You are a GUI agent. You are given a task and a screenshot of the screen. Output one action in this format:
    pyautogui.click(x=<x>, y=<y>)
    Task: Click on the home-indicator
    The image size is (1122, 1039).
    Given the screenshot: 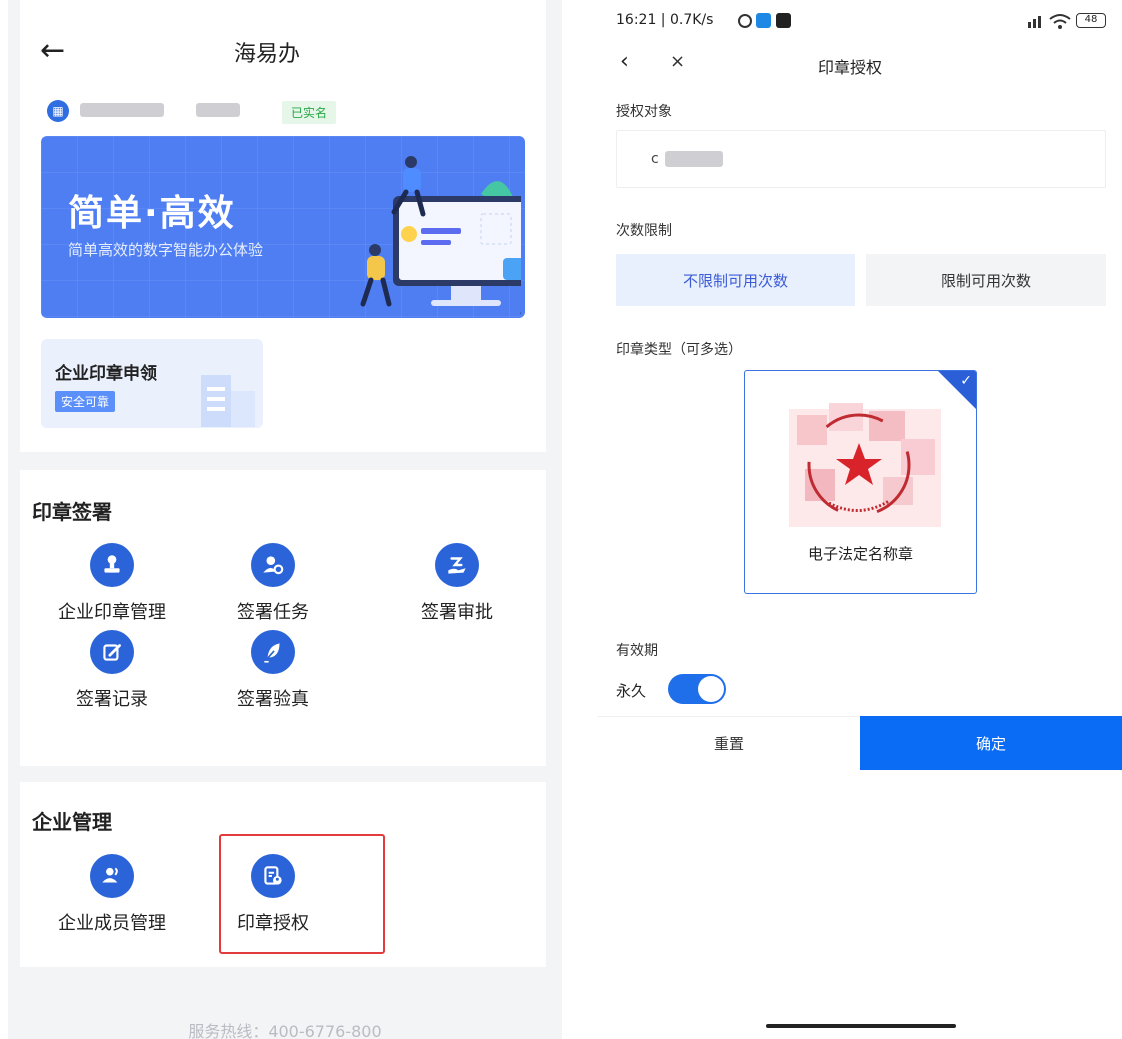 What is the action you would take?
    pyautogui.click(x=861, y=1026)
    